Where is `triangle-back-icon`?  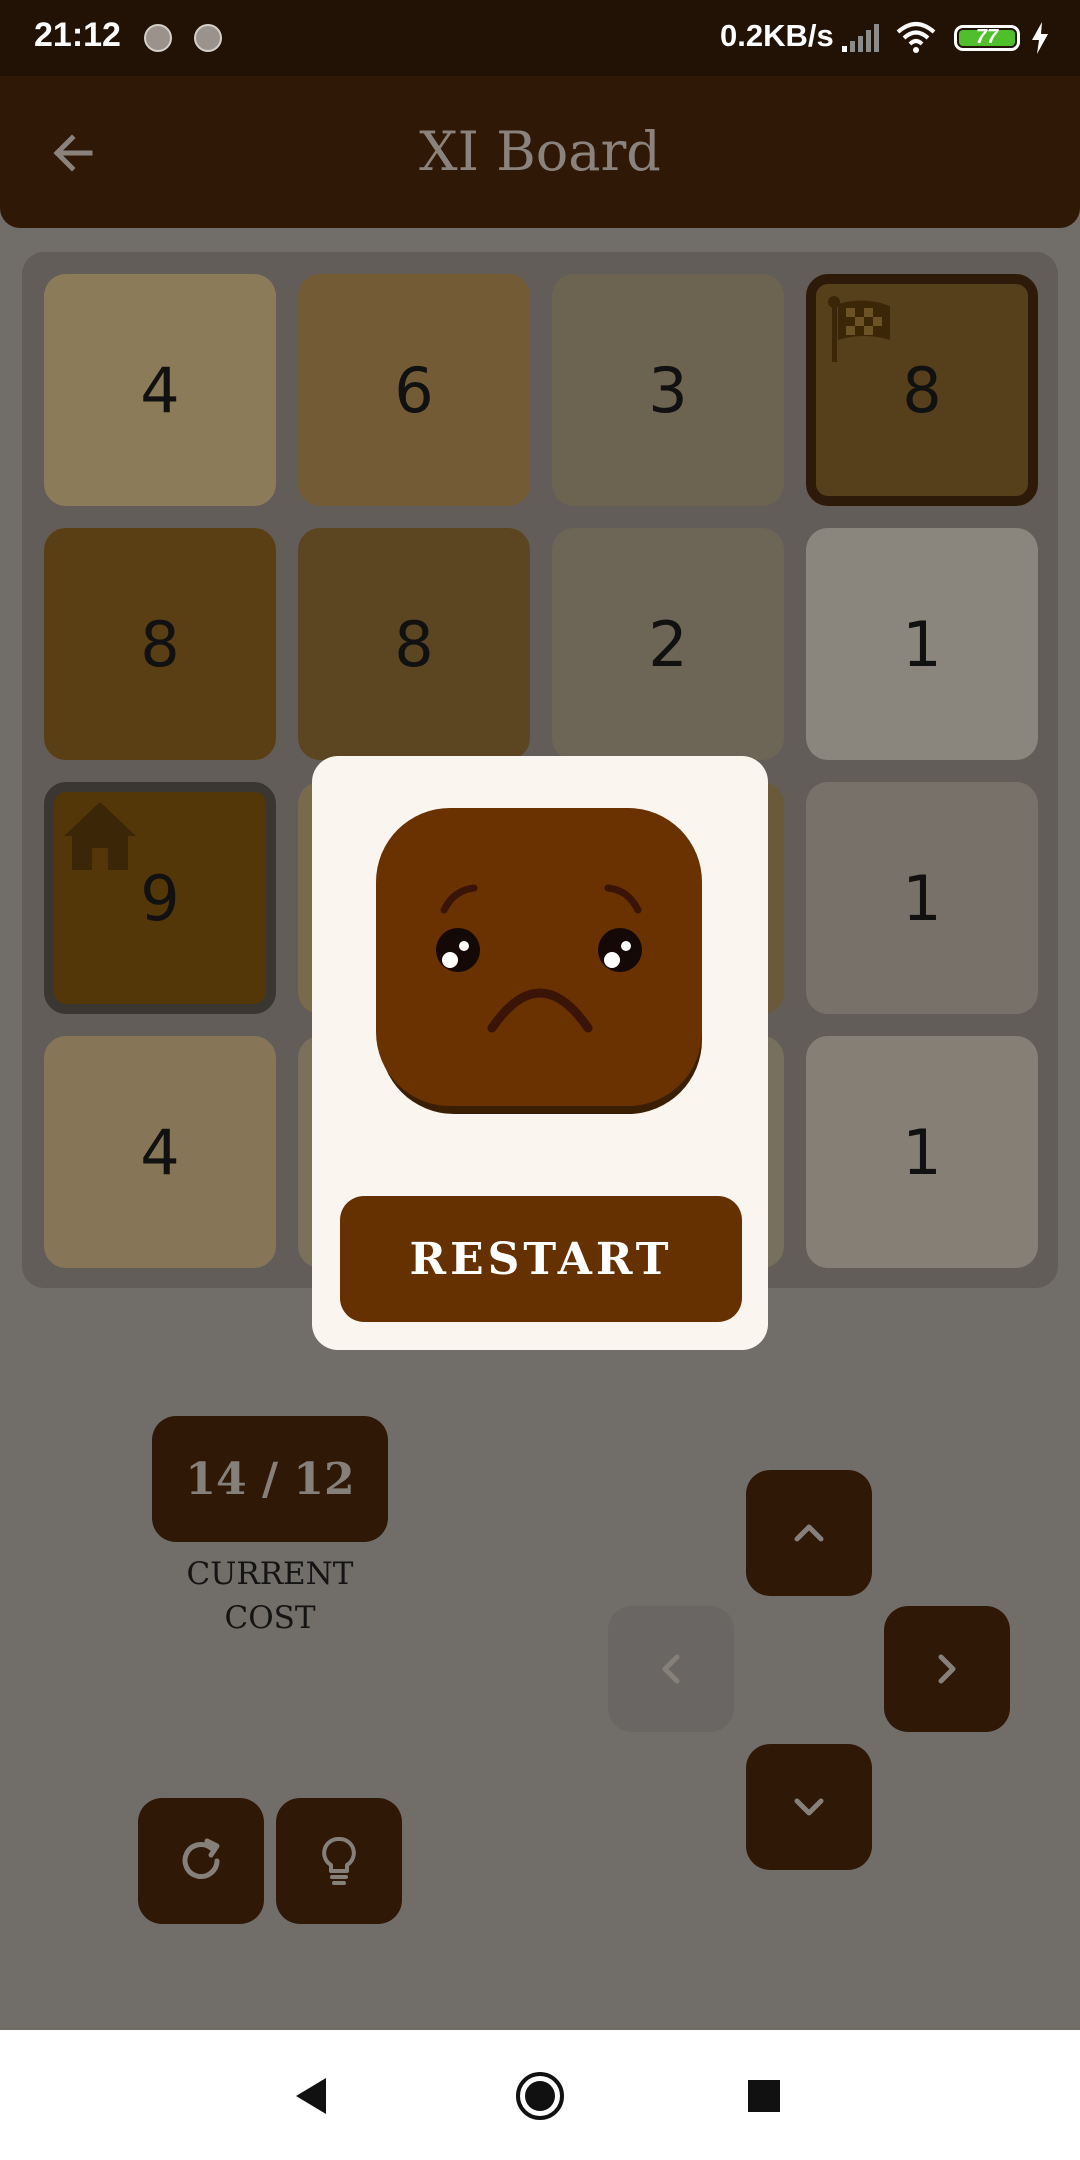 triangle-back-icon is located at coordinates (311, 2096).